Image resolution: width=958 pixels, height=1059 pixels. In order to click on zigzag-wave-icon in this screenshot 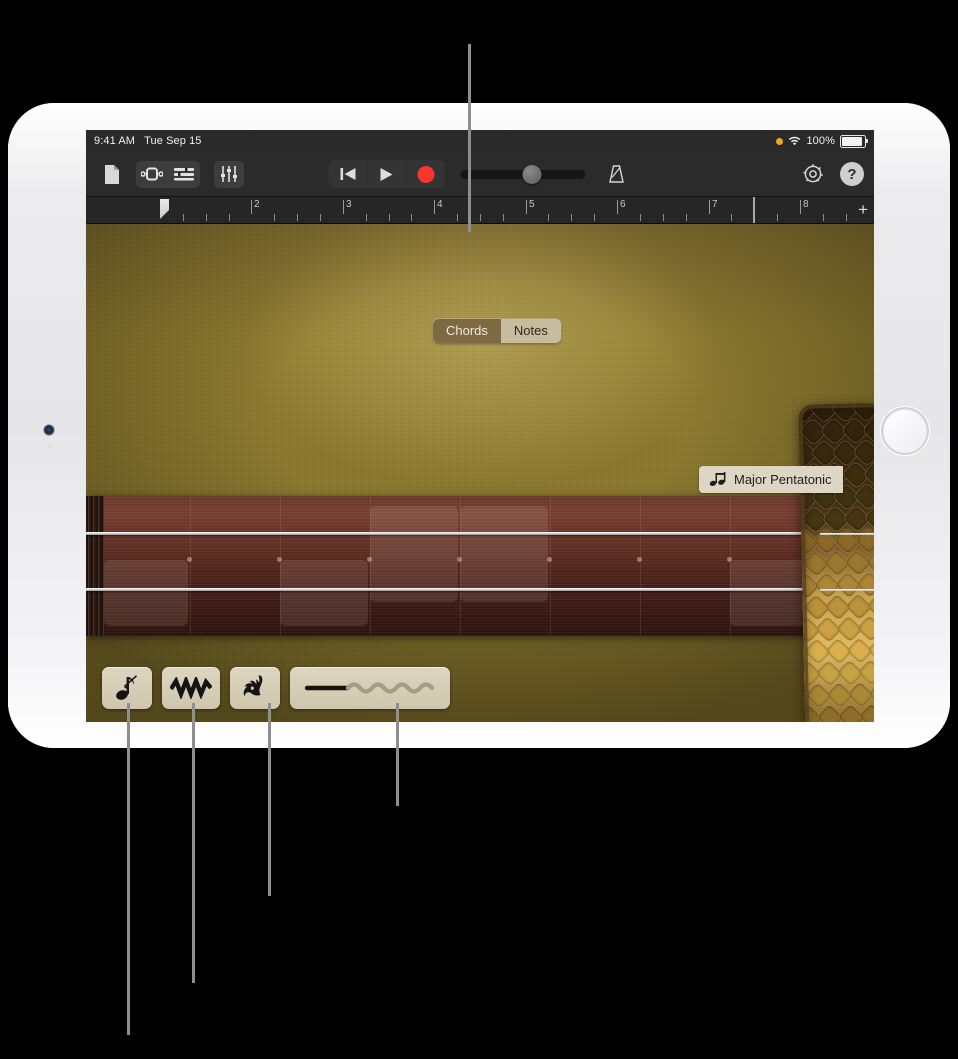, I will do `click(191, 688)`.